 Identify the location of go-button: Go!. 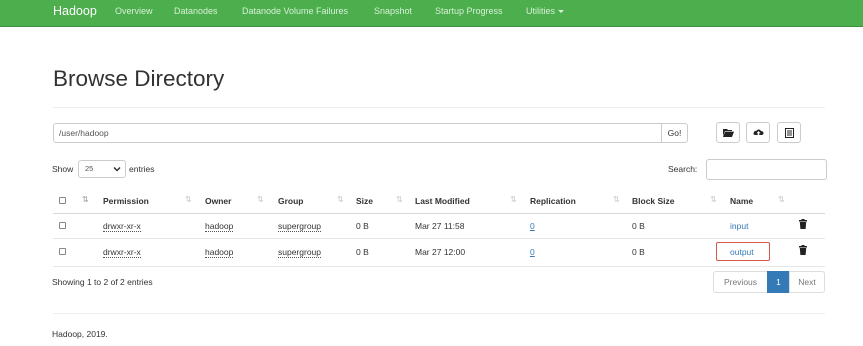
(674, 133).